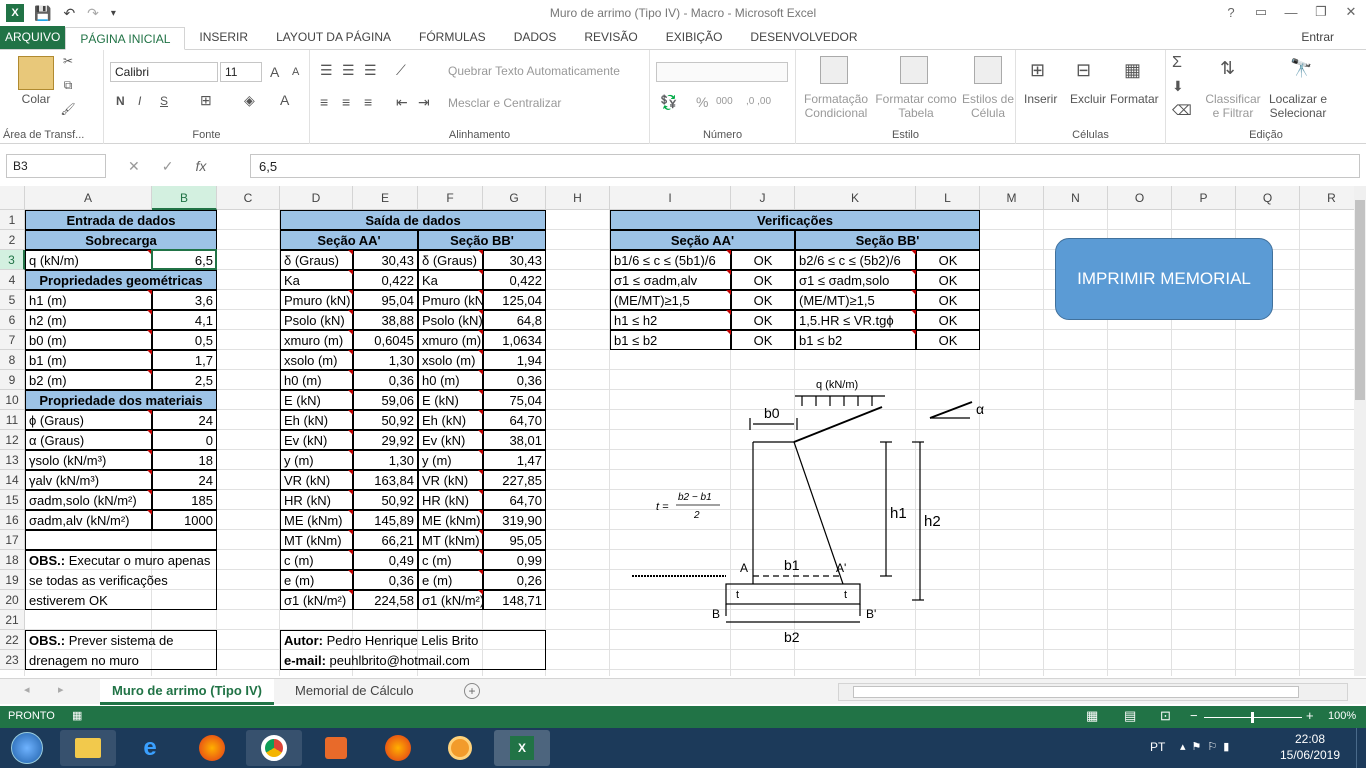  What do you see at coordinates (184, 440) in the screenshot?
I see `mat-value: 0` at bounding box center [184, 440].